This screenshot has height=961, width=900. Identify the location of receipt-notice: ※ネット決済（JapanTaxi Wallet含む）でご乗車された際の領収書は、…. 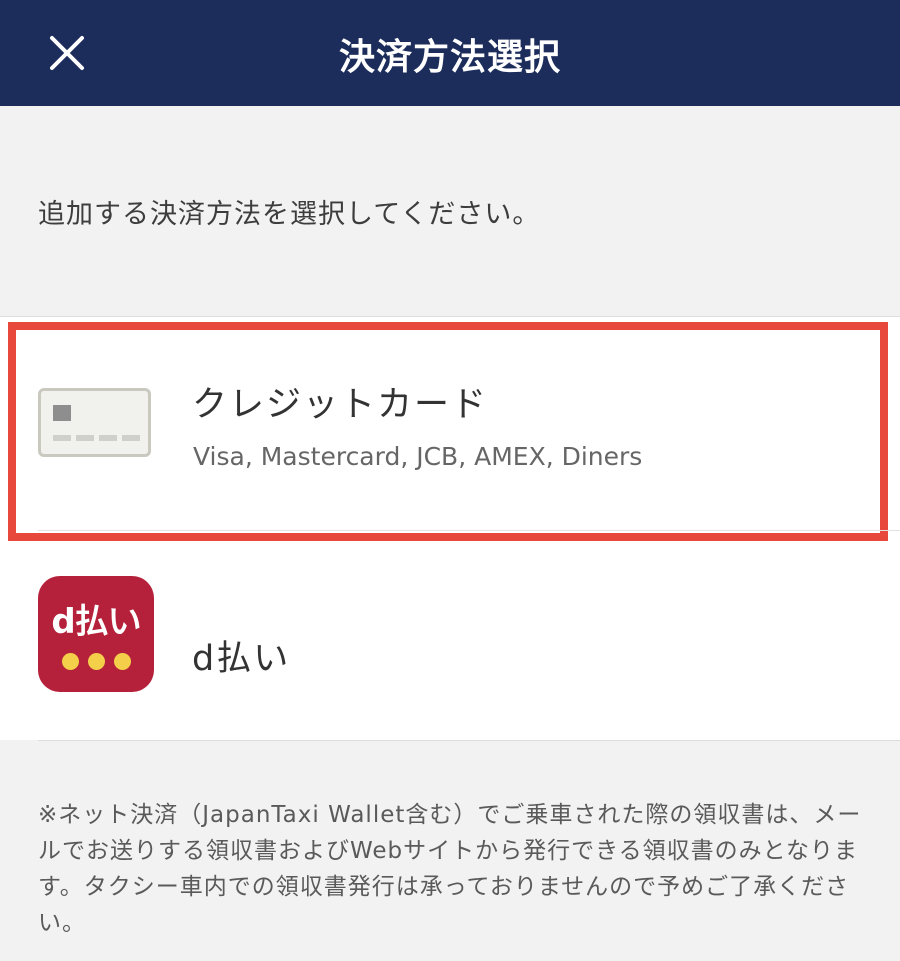
(450, 869).